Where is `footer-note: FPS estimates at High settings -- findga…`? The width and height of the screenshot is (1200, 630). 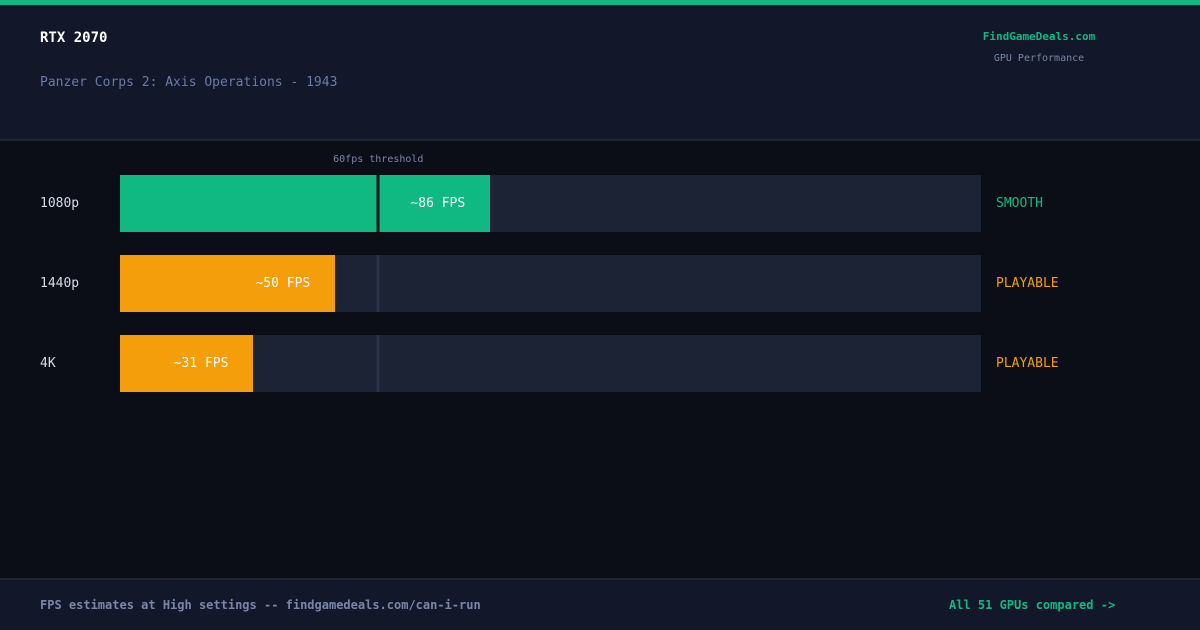
footer-note: FPS estimates at High settings -- findga… is located at coordinates (260, 605).